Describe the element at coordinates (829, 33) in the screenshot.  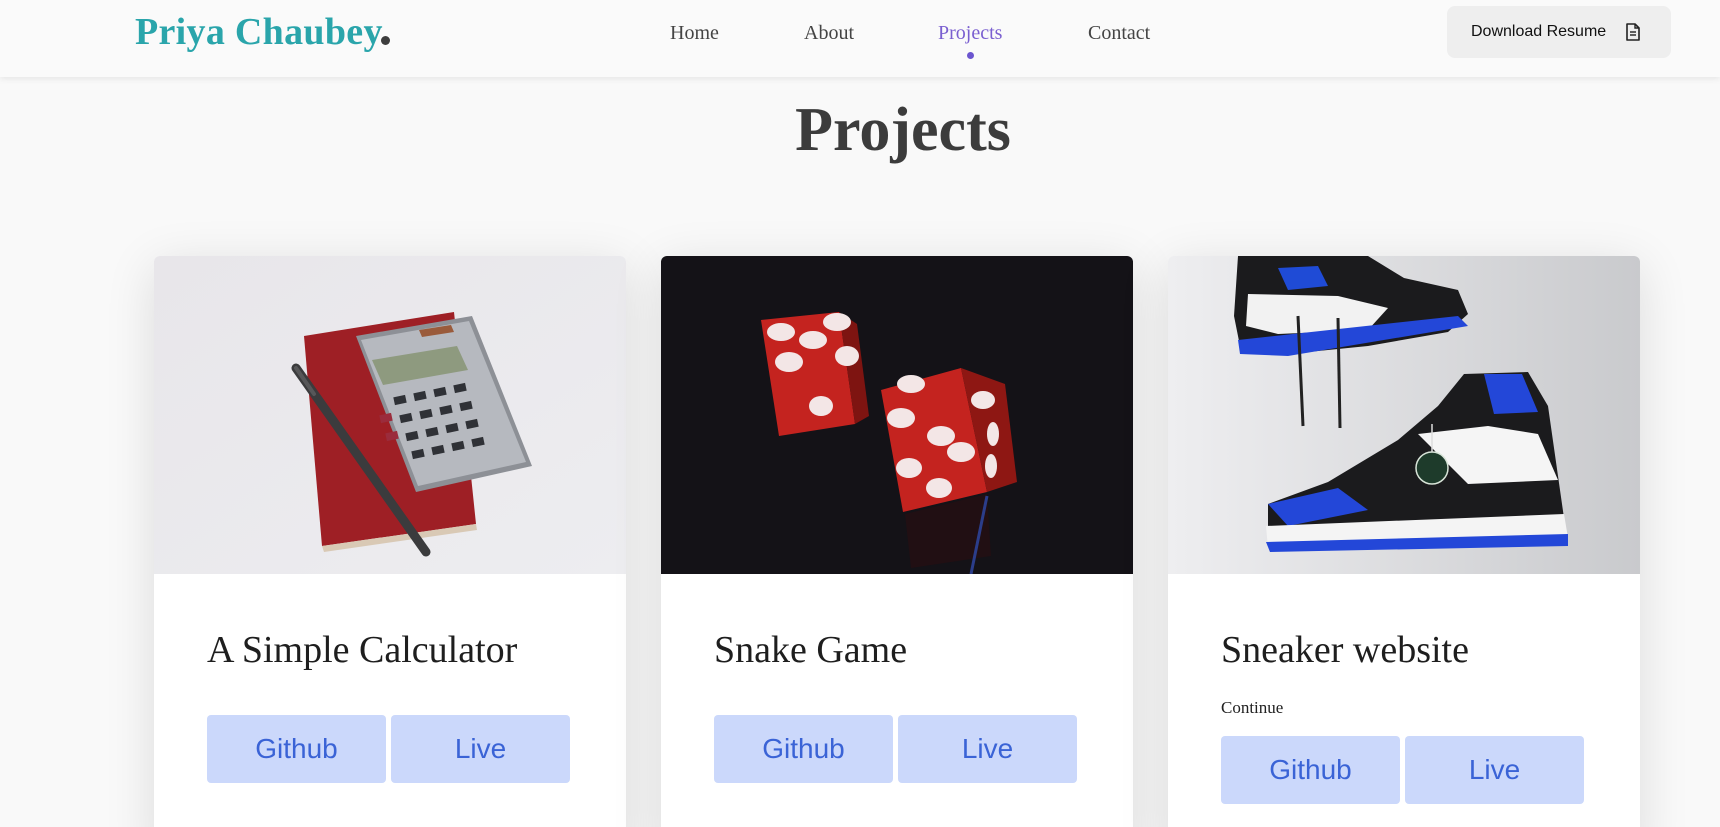
I see `nav-about-link: About` at that location.